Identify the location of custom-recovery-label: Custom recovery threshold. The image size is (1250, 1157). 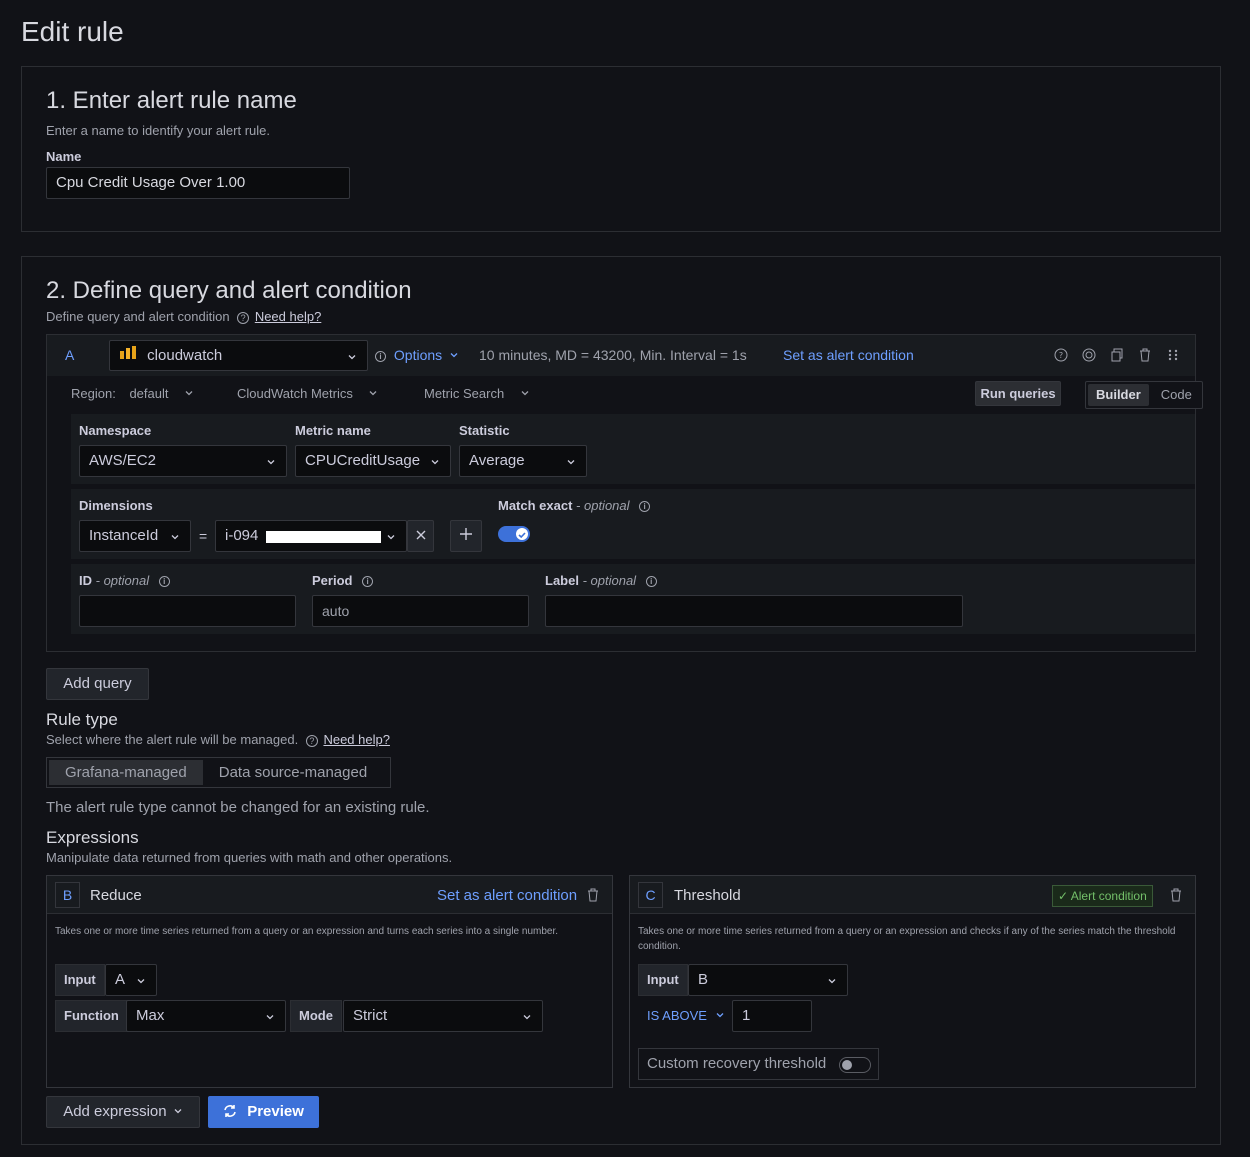
(737, 1063).